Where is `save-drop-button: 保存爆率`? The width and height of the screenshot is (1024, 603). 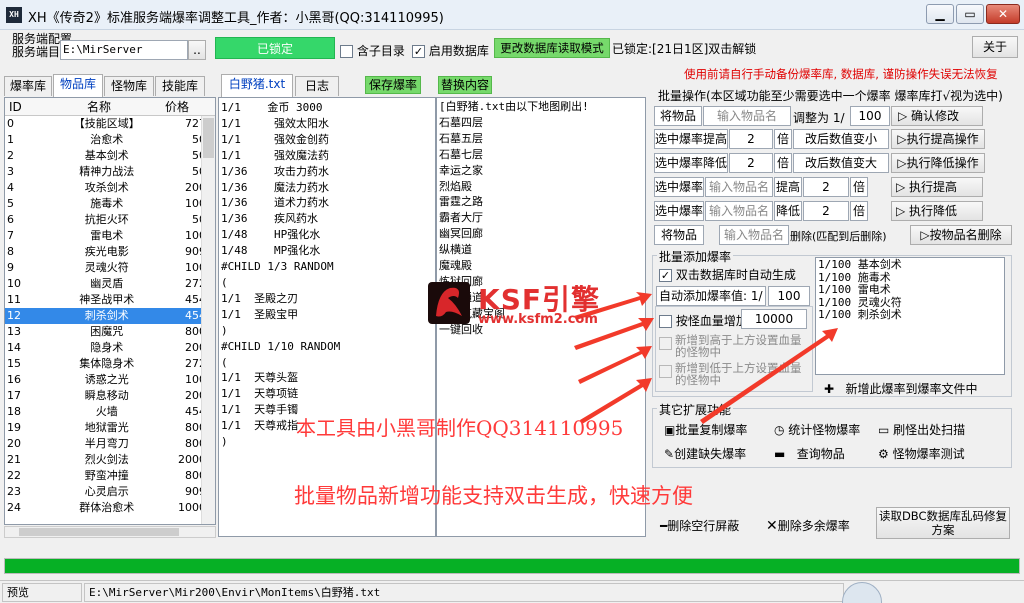
save-drop-button: 保存爆率 is located at coordinates (393, 85).